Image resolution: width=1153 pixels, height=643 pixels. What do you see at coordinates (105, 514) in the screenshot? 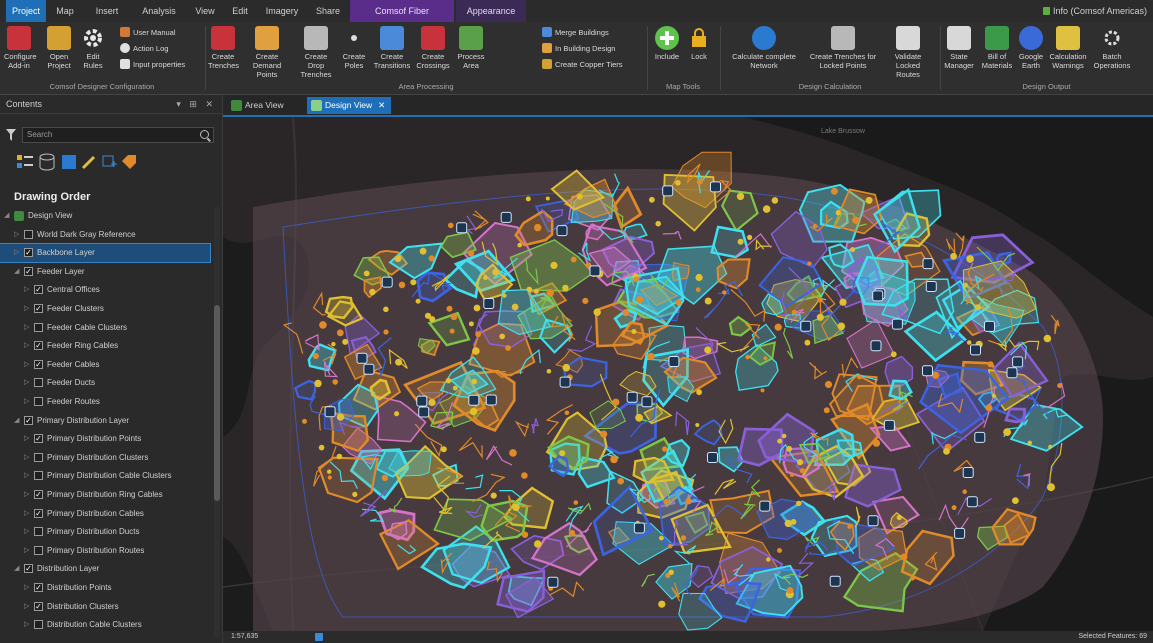
I see `layer-row: ▷ ✓ Primary Distribution Cables` at bounding box center [105, 514].